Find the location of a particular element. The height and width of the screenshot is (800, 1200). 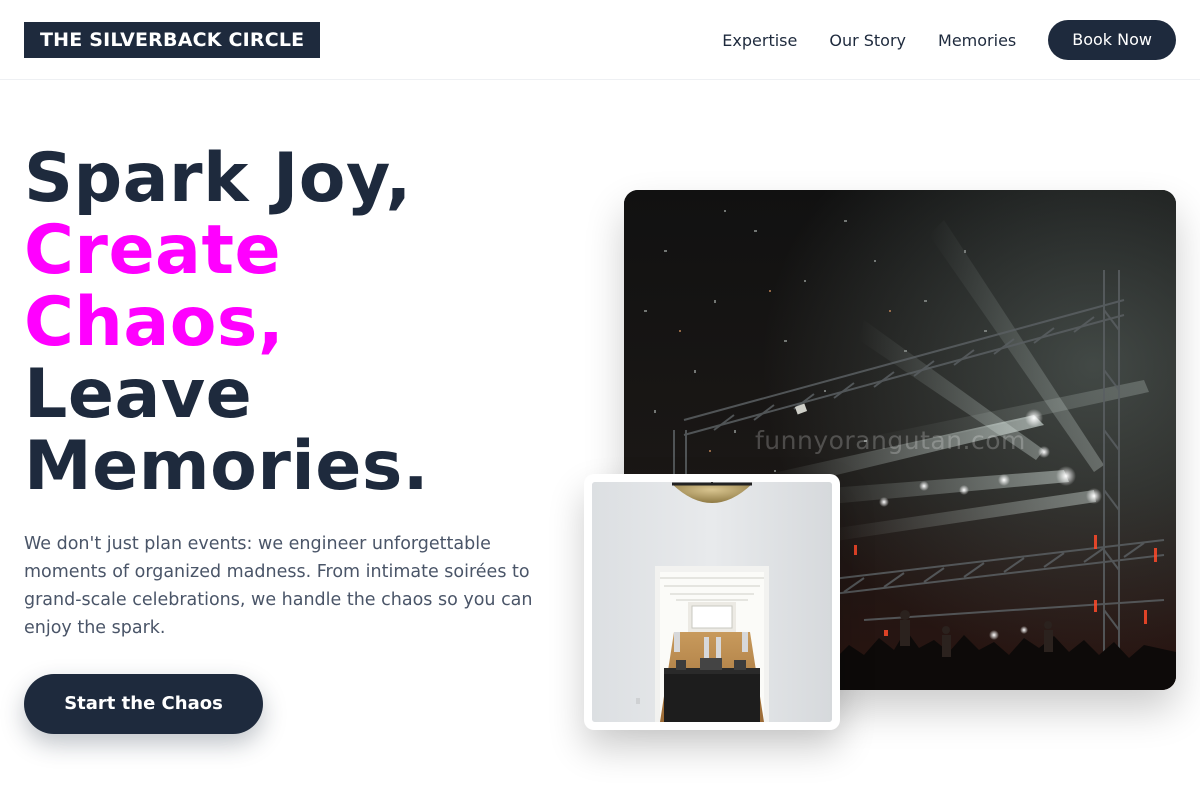

start-the-chaos-button: Start the Chaos is located at coordinates (143, 704).